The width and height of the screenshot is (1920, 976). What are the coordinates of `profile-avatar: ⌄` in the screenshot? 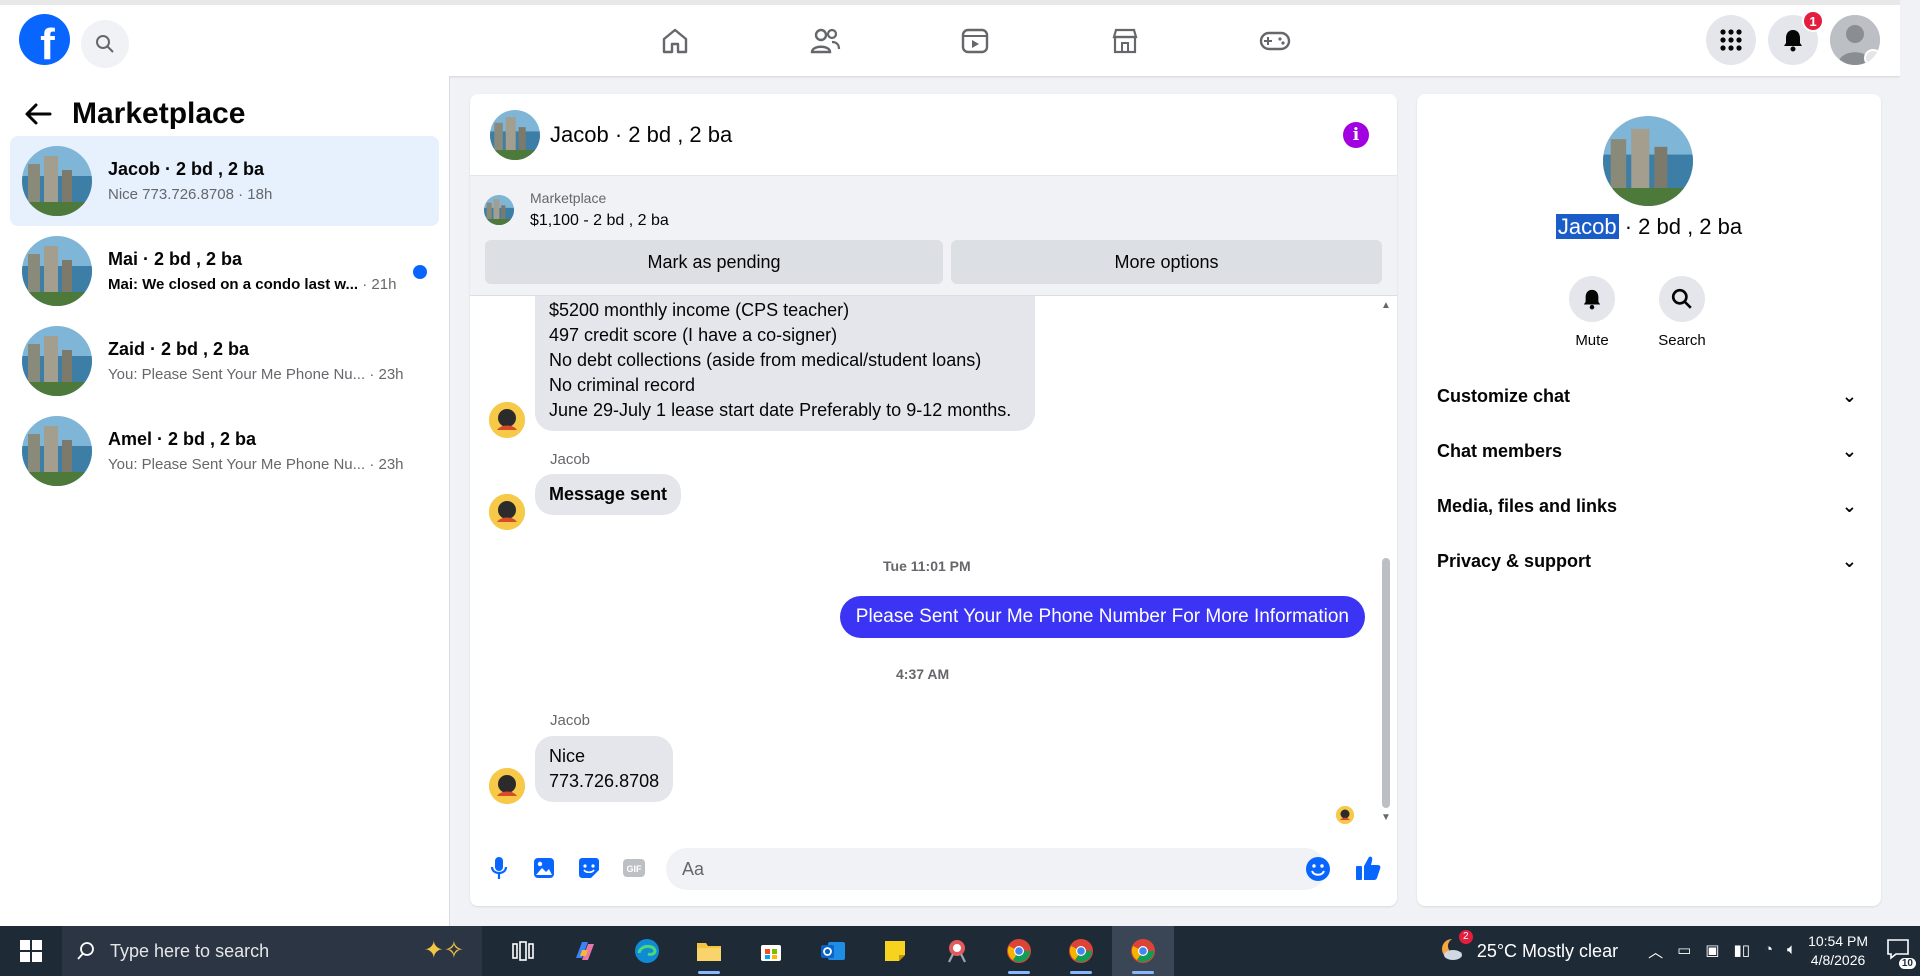 It's located at (1855, 40).